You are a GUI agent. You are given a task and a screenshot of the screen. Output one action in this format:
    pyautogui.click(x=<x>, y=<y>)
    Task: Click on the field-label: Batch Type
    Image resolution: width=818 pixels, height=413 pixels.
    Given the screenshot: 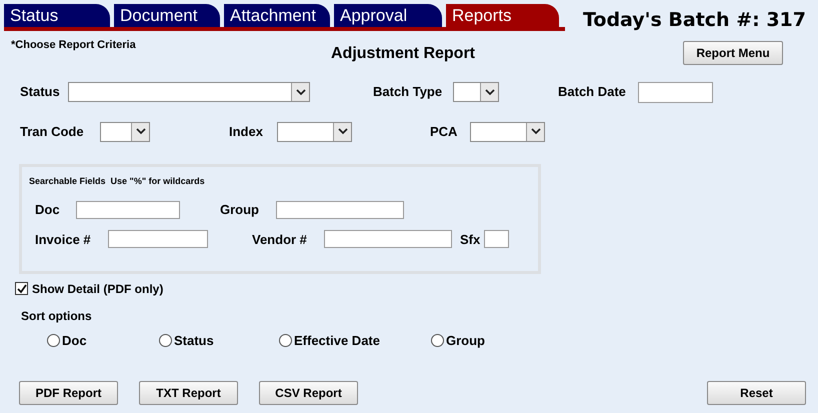 What is the action you would take?
    pyautogui.click(x=408, y=92)
    